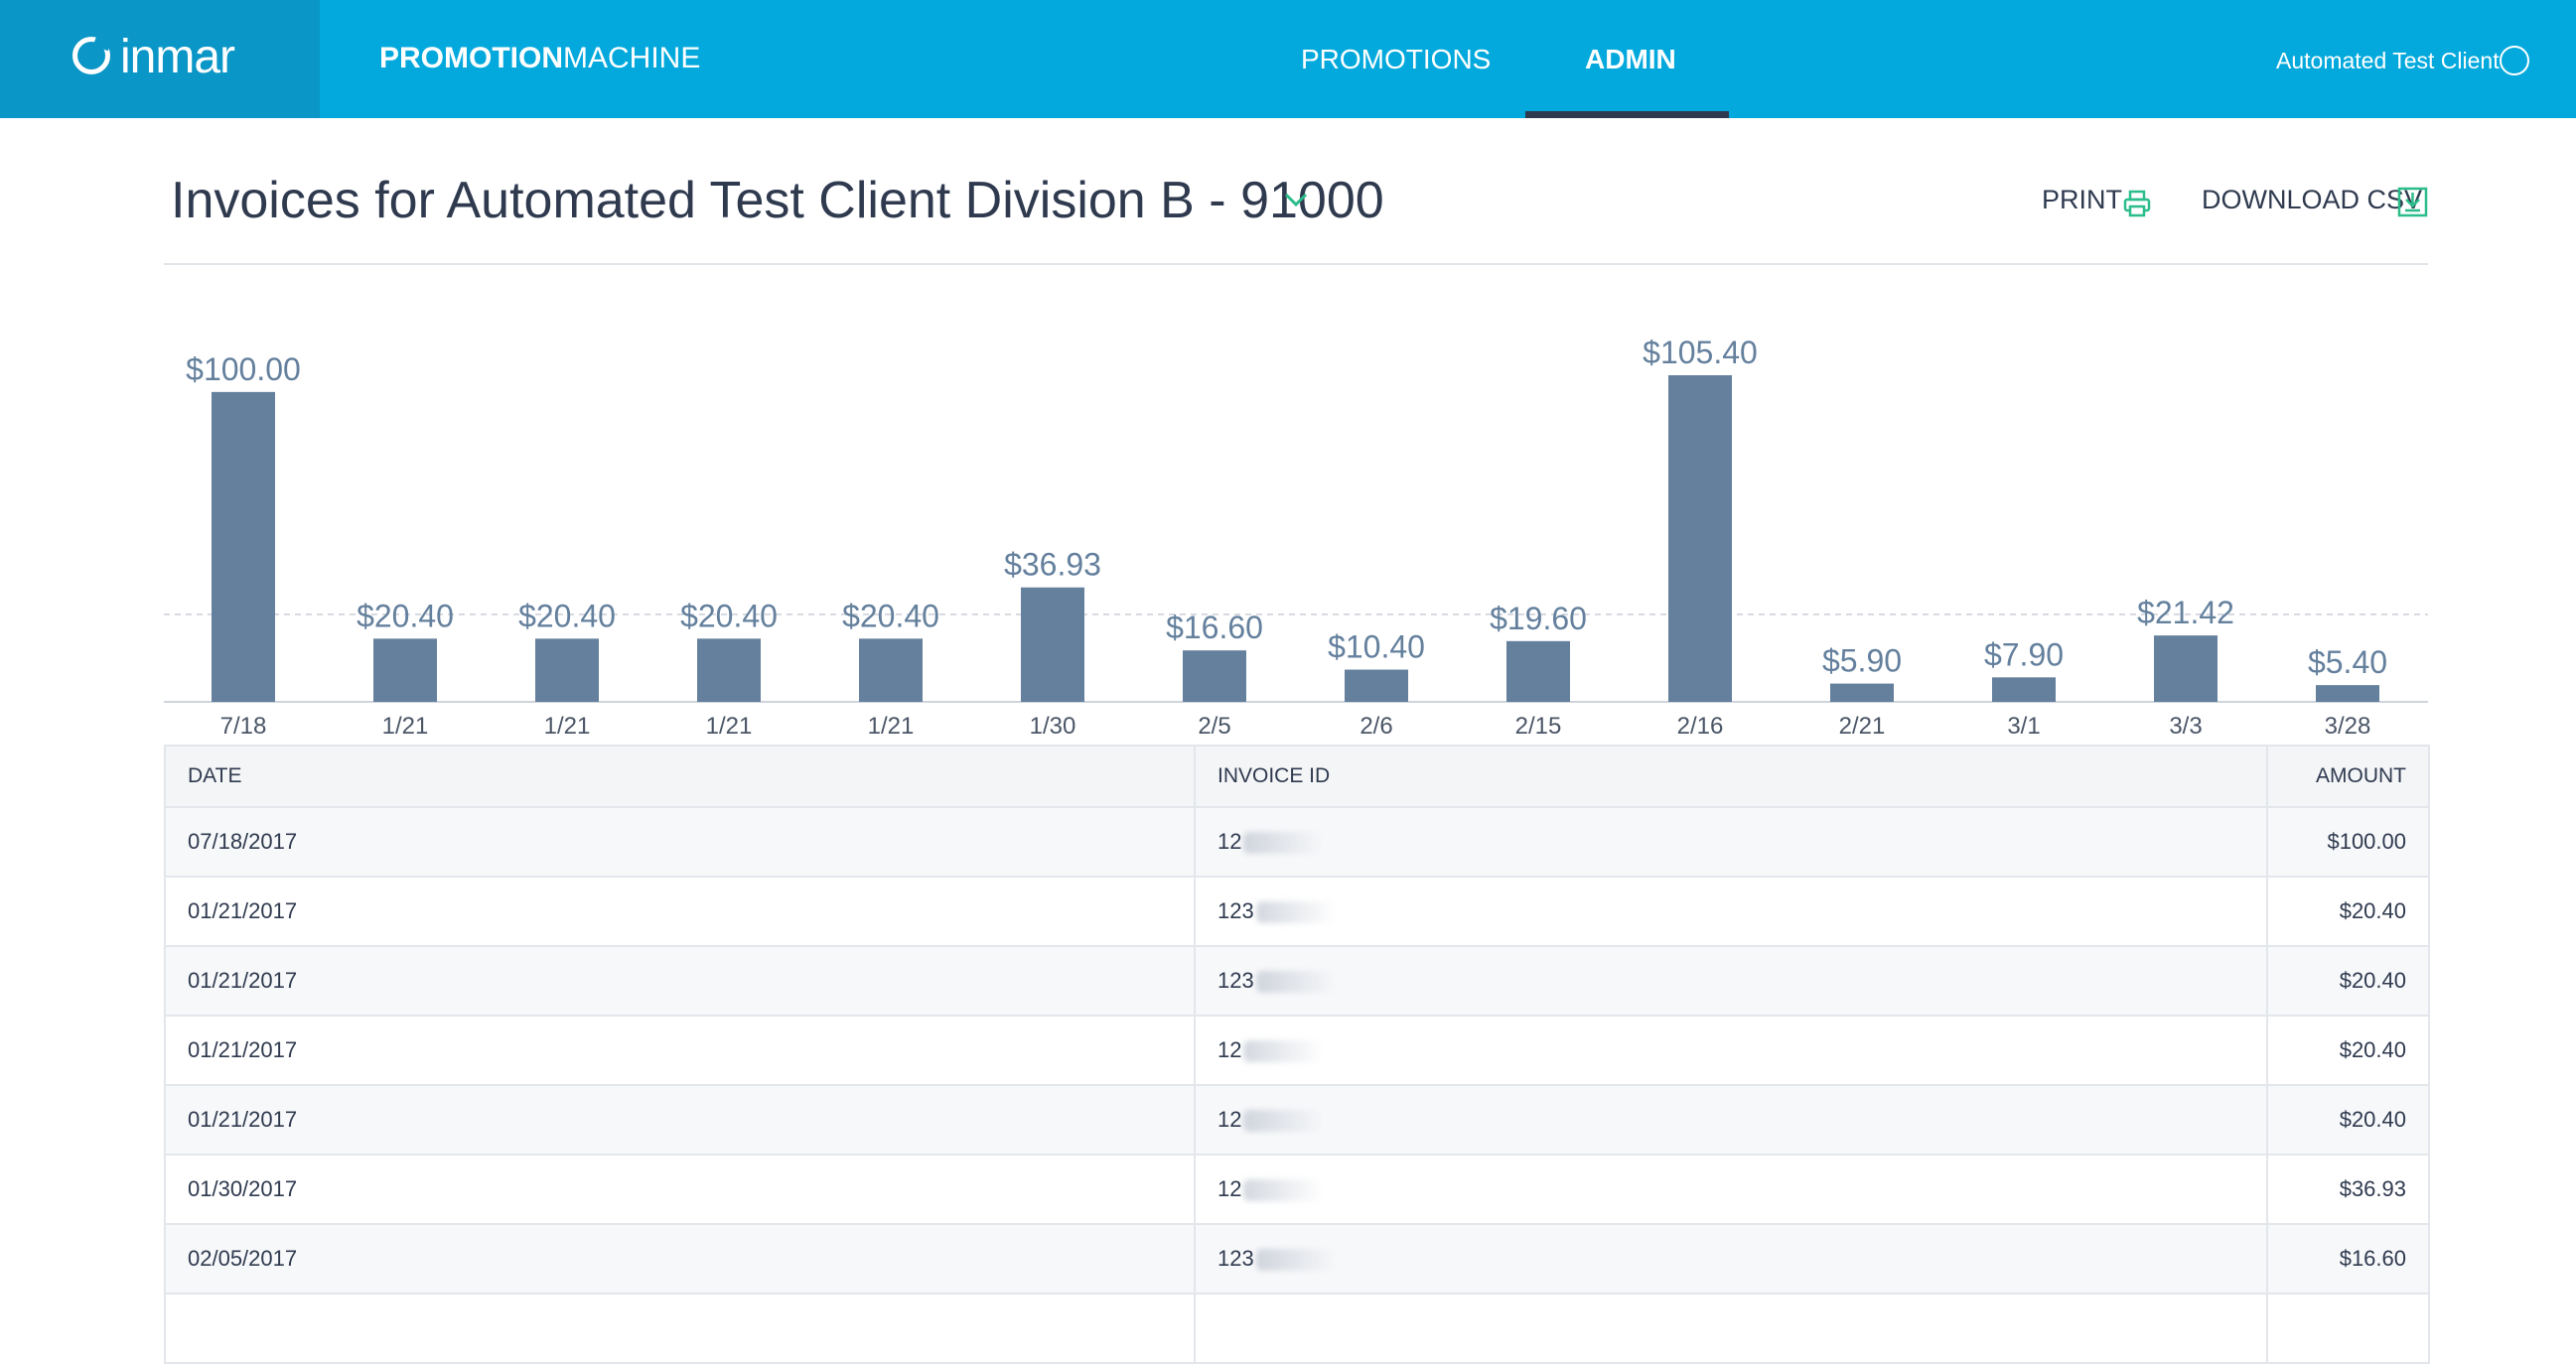 This screenshot has height=1364, width=2576. What do you see at coordinates (2348, 776) in the screenshot?
I see `column-header-amount: AMOUNT` at bounding box center [2348, 776].